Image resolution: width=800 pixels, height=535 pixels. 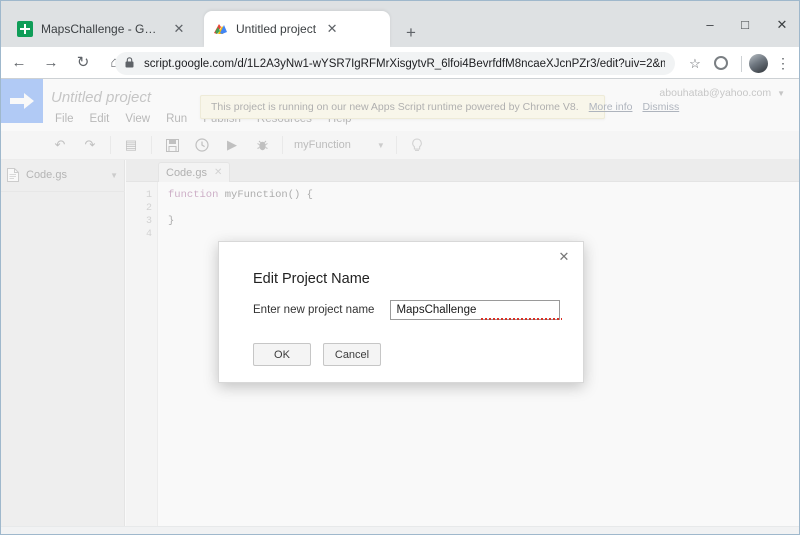 I want to click on google-sheets-icon, so click(x=25, y=29).